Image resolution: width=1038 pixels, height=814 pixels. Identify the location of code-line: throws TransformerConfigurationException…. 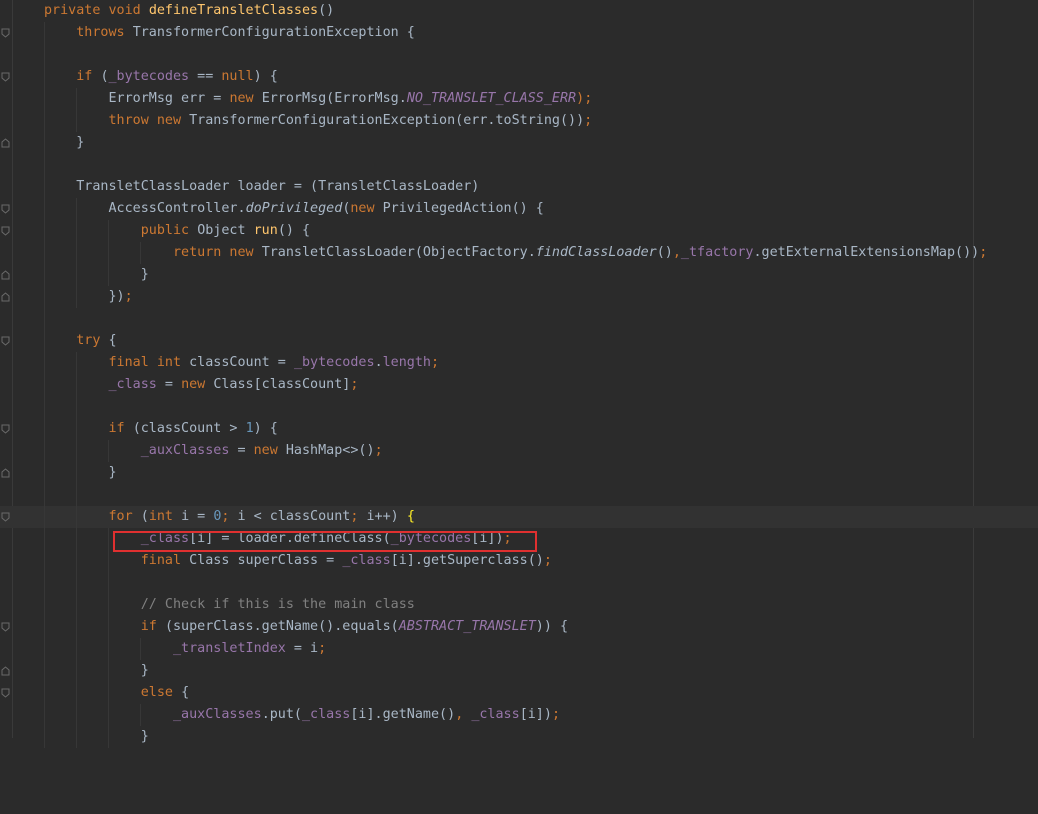
(519, 33).